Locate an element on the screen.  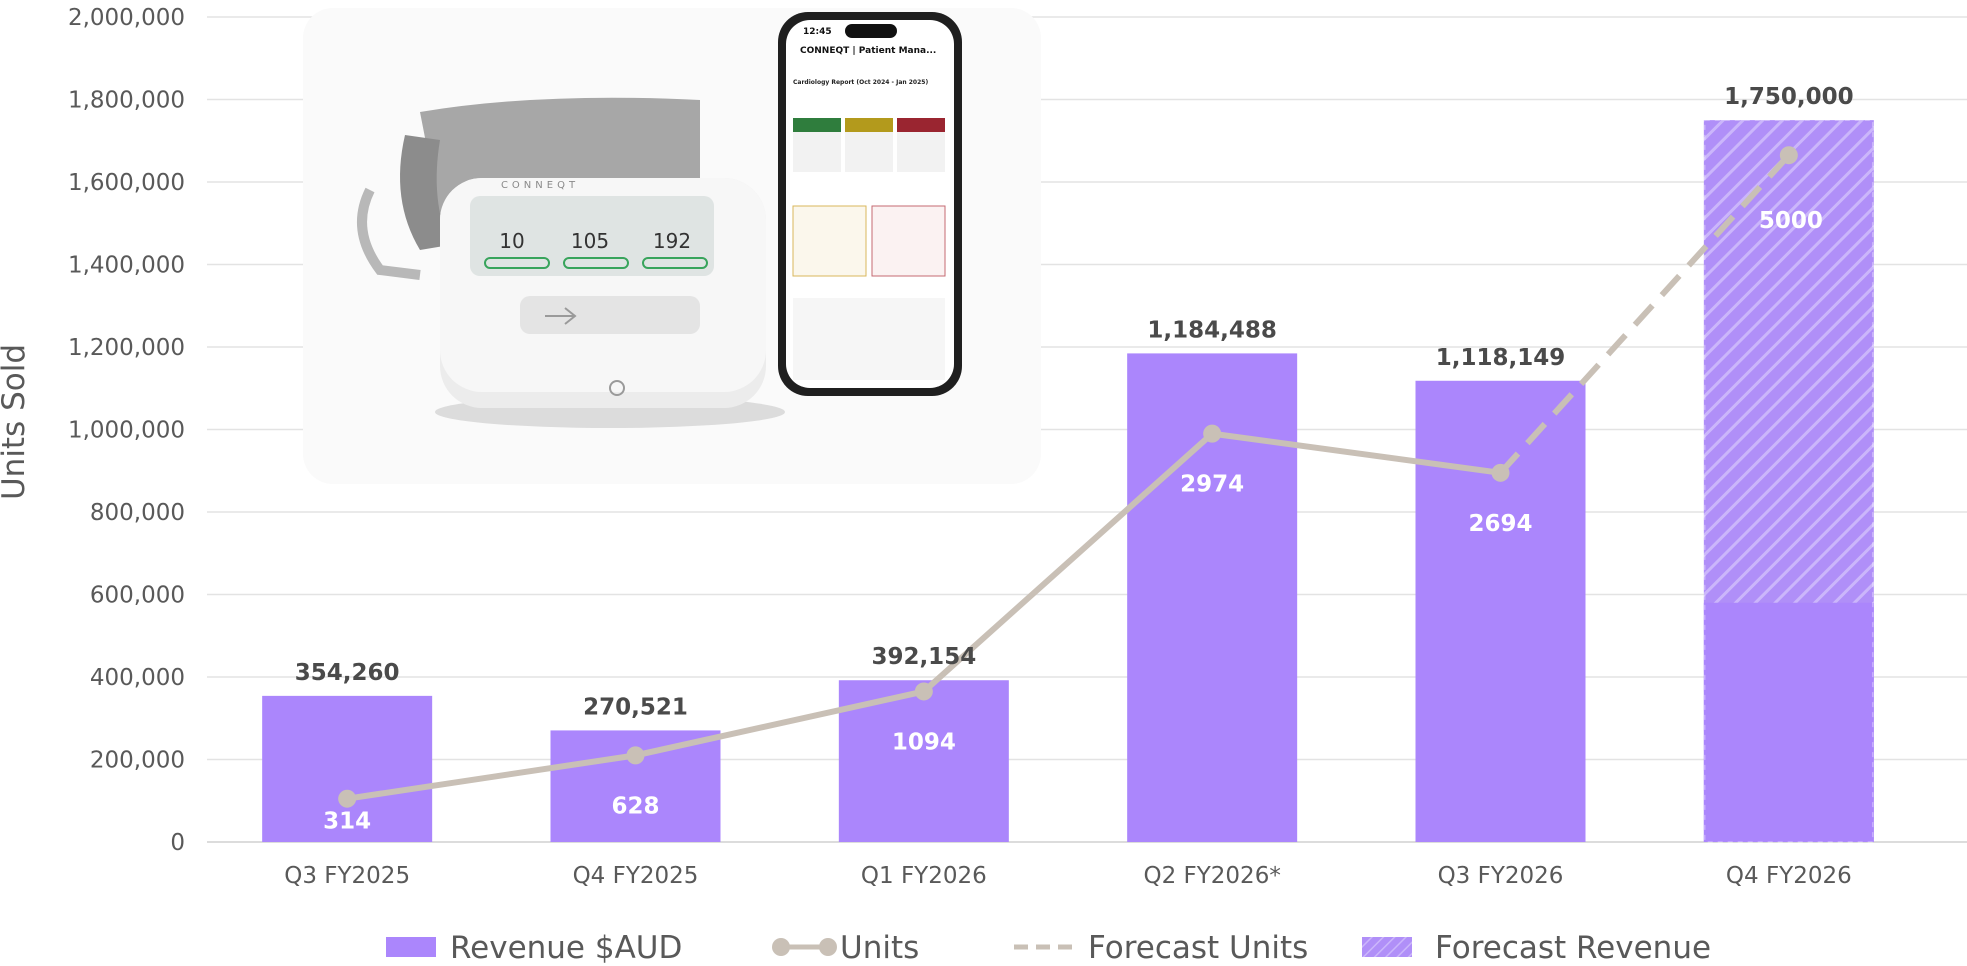
forecast-units-data-label: 5000 is located at coordinates (1791, 221).